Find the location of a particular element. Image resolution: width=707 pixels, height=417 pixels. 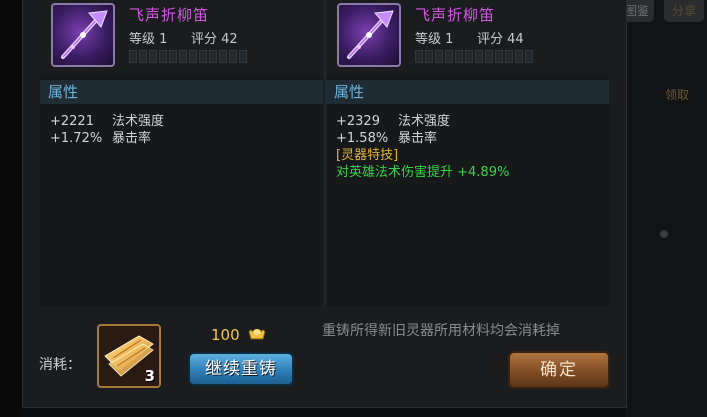

attribute-value: +1.58% is located at coordinates (362, 138).